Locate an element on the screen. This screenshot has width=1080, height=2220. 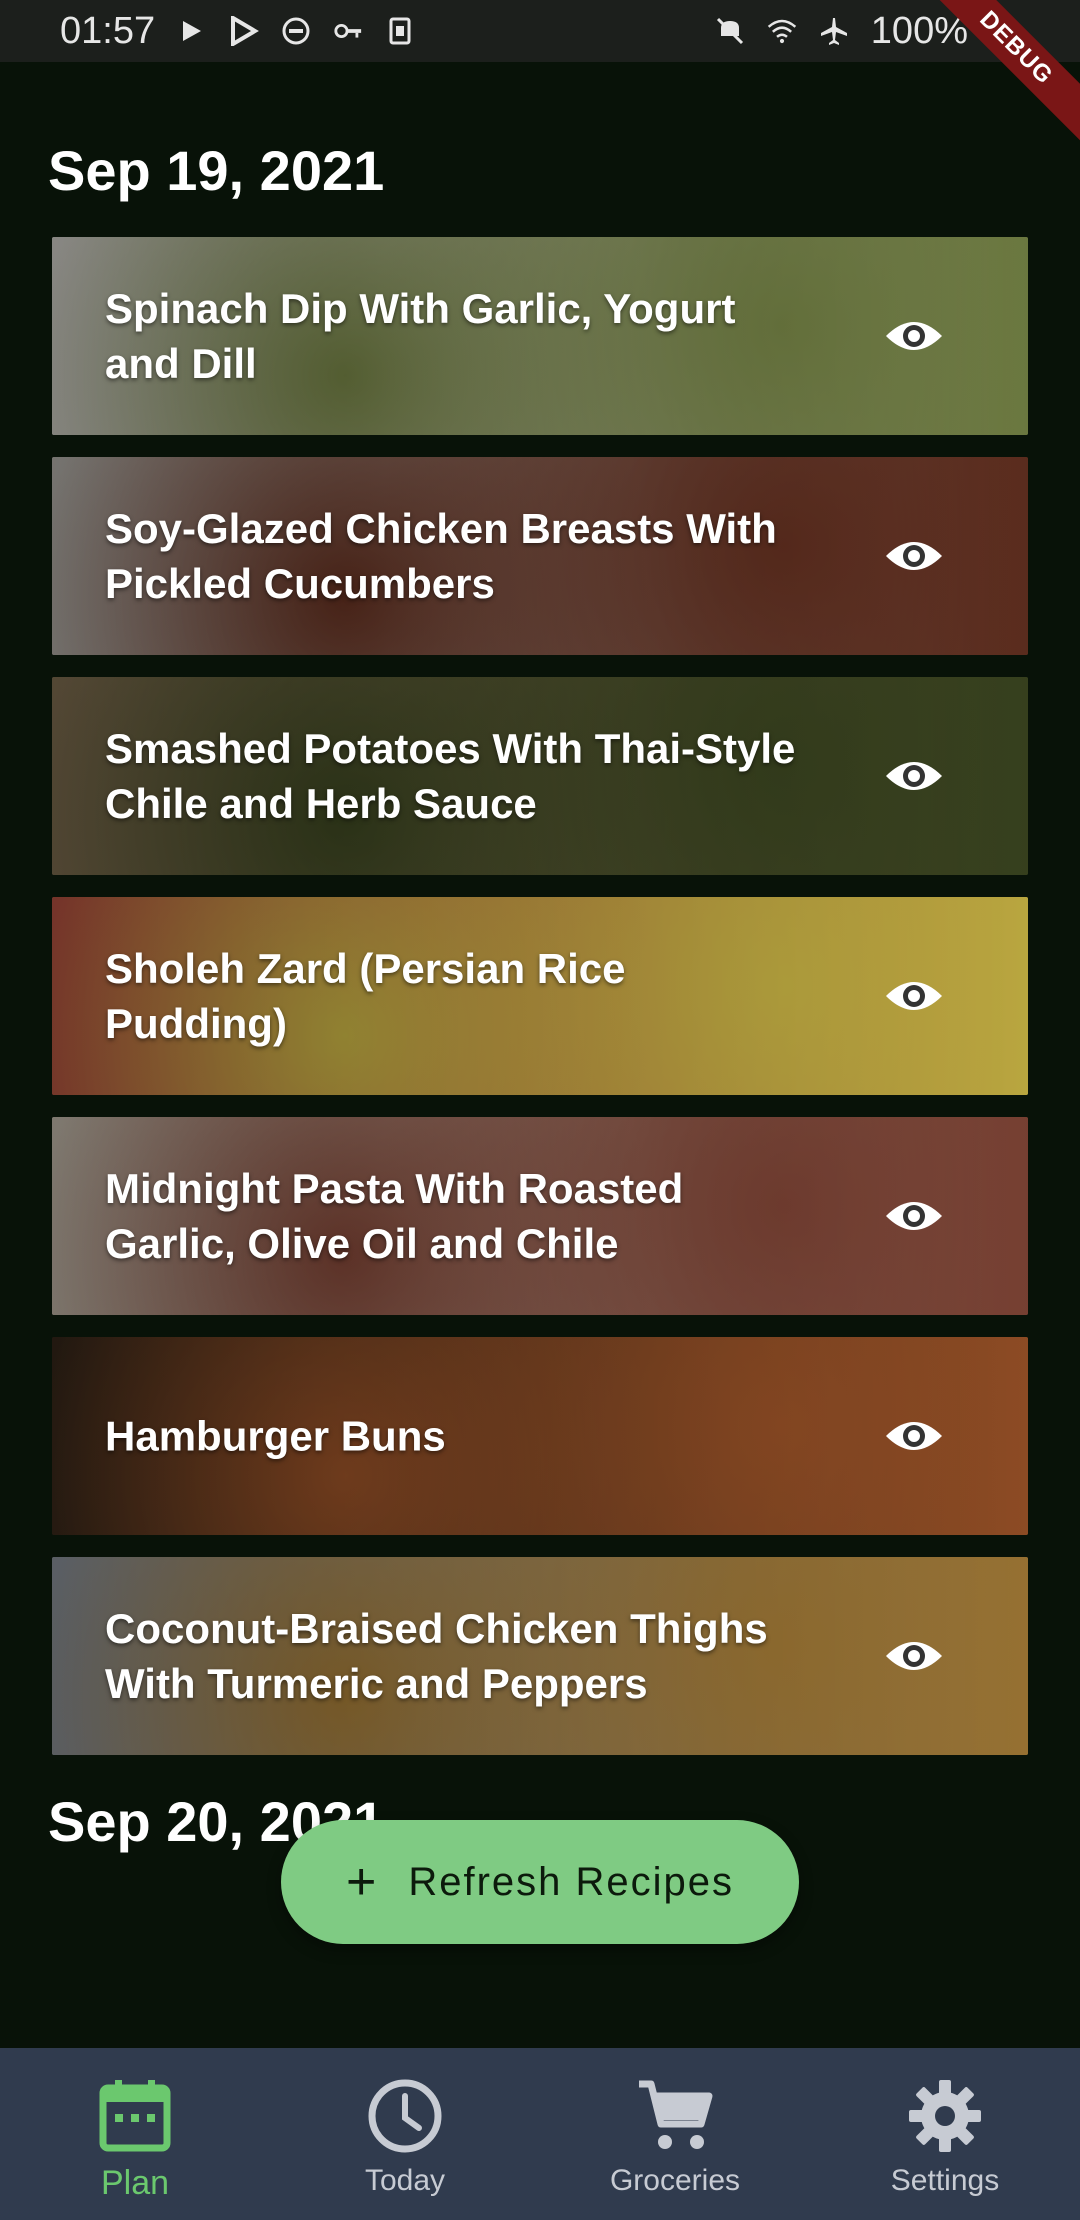
bottom-navigation: Plan Today Groceries Settings is located at coordinates (540, 2134).